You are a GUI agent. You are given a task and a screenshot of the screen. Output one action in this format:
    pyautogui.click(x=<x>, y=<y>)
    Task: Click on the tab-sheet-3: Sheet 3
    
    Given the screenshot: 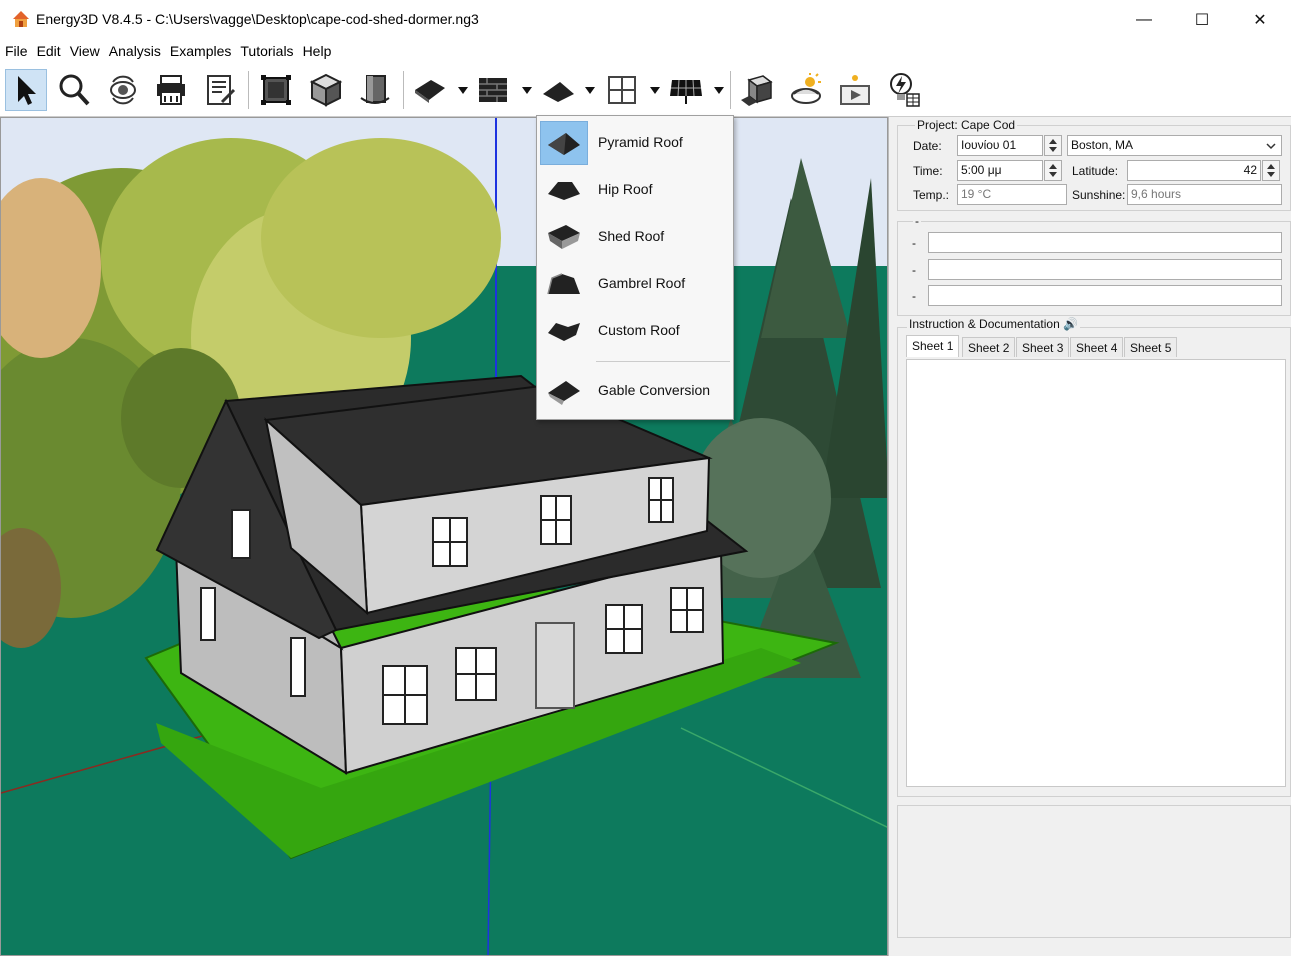 What is the action you would take?
    pyautogui.click(x=1043, y=347)
    